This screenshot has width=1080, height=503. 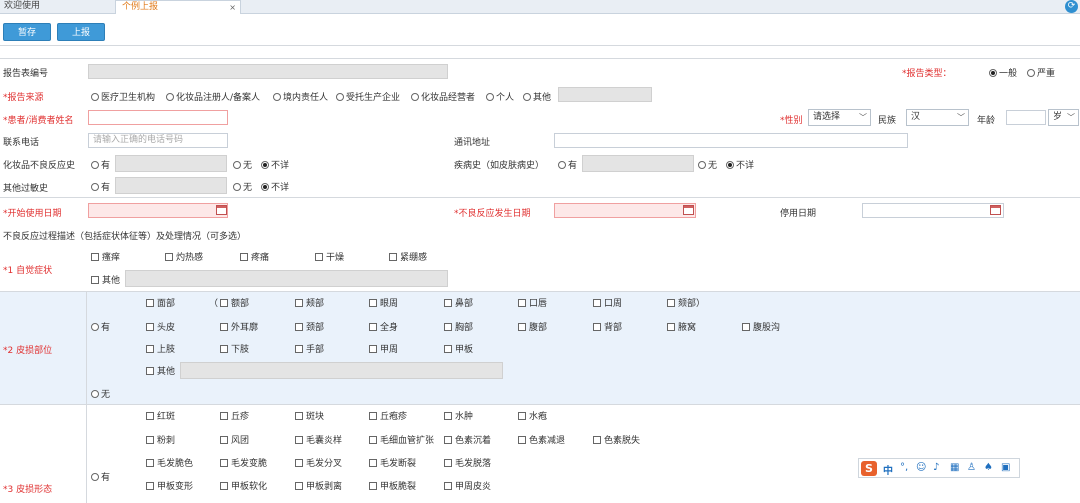 What do you see at coordinates (686, 302) in the screenshot?
I see `sec2-option: 颏部）` at bounding box center [686, 302].